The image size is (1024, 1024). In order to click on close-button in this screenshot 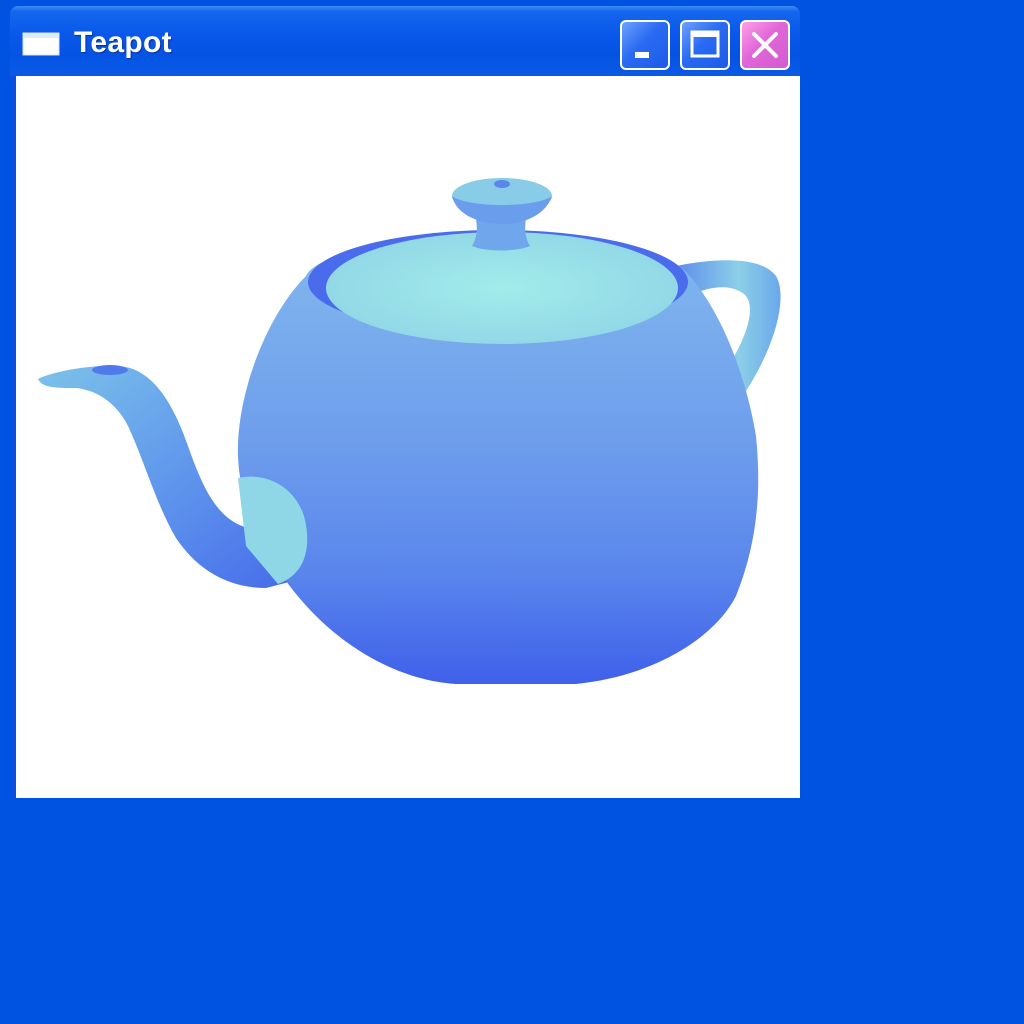, I will do `click(765, 45)`.